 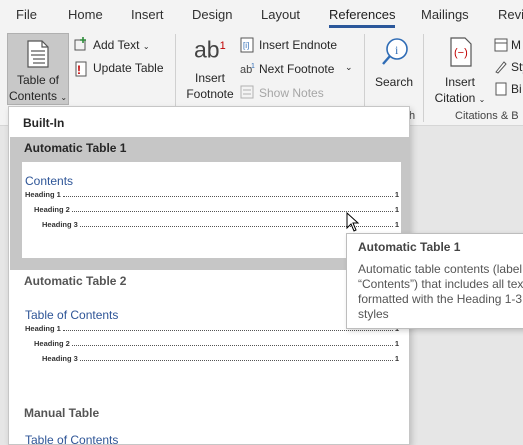 I want to click on gallery-item-title: Automatic Table 2, so click(x=75, y=281).